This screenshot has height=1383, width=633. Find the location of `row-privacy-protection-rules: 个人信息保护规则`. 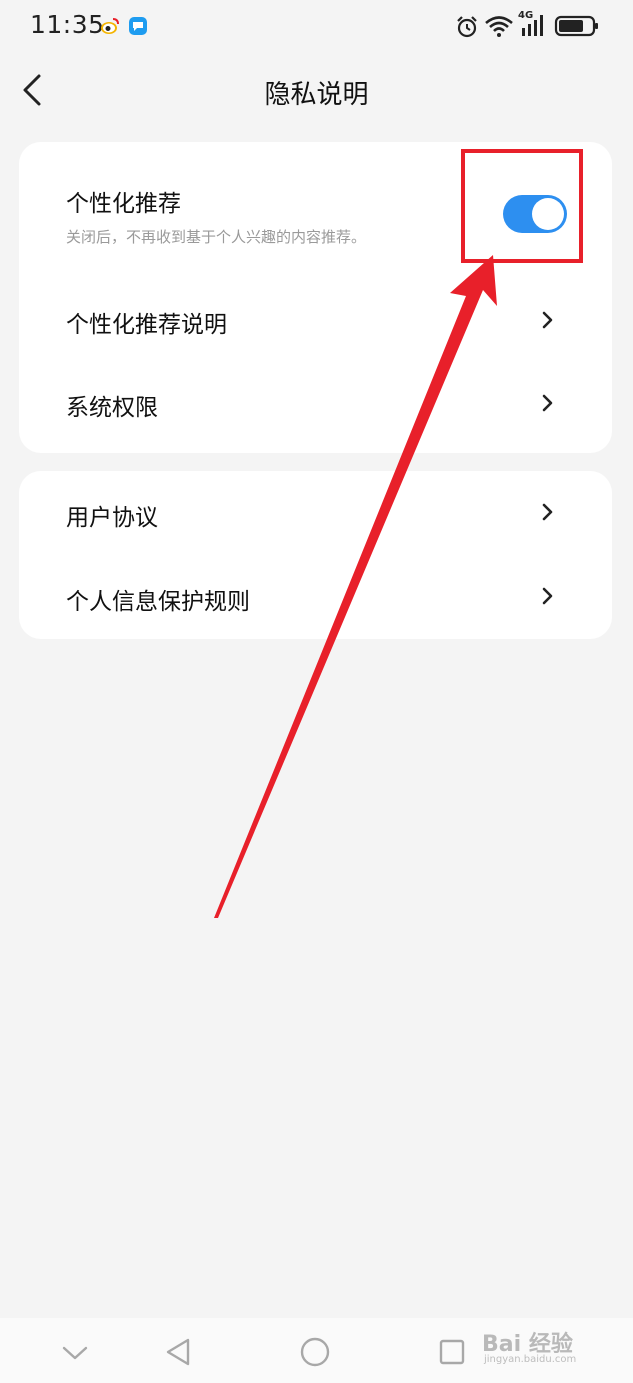

row-privacy-protection-rules: 个人信息保护规则 is located at coordinates (315, 597).